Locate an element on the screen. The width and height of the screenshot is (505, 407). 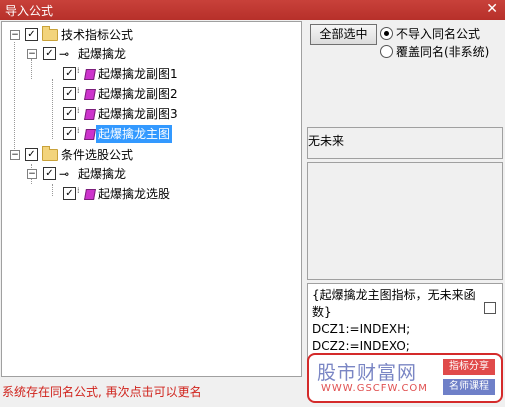
watermark-name: 股市财富网 is located at coordinates (367, 373).